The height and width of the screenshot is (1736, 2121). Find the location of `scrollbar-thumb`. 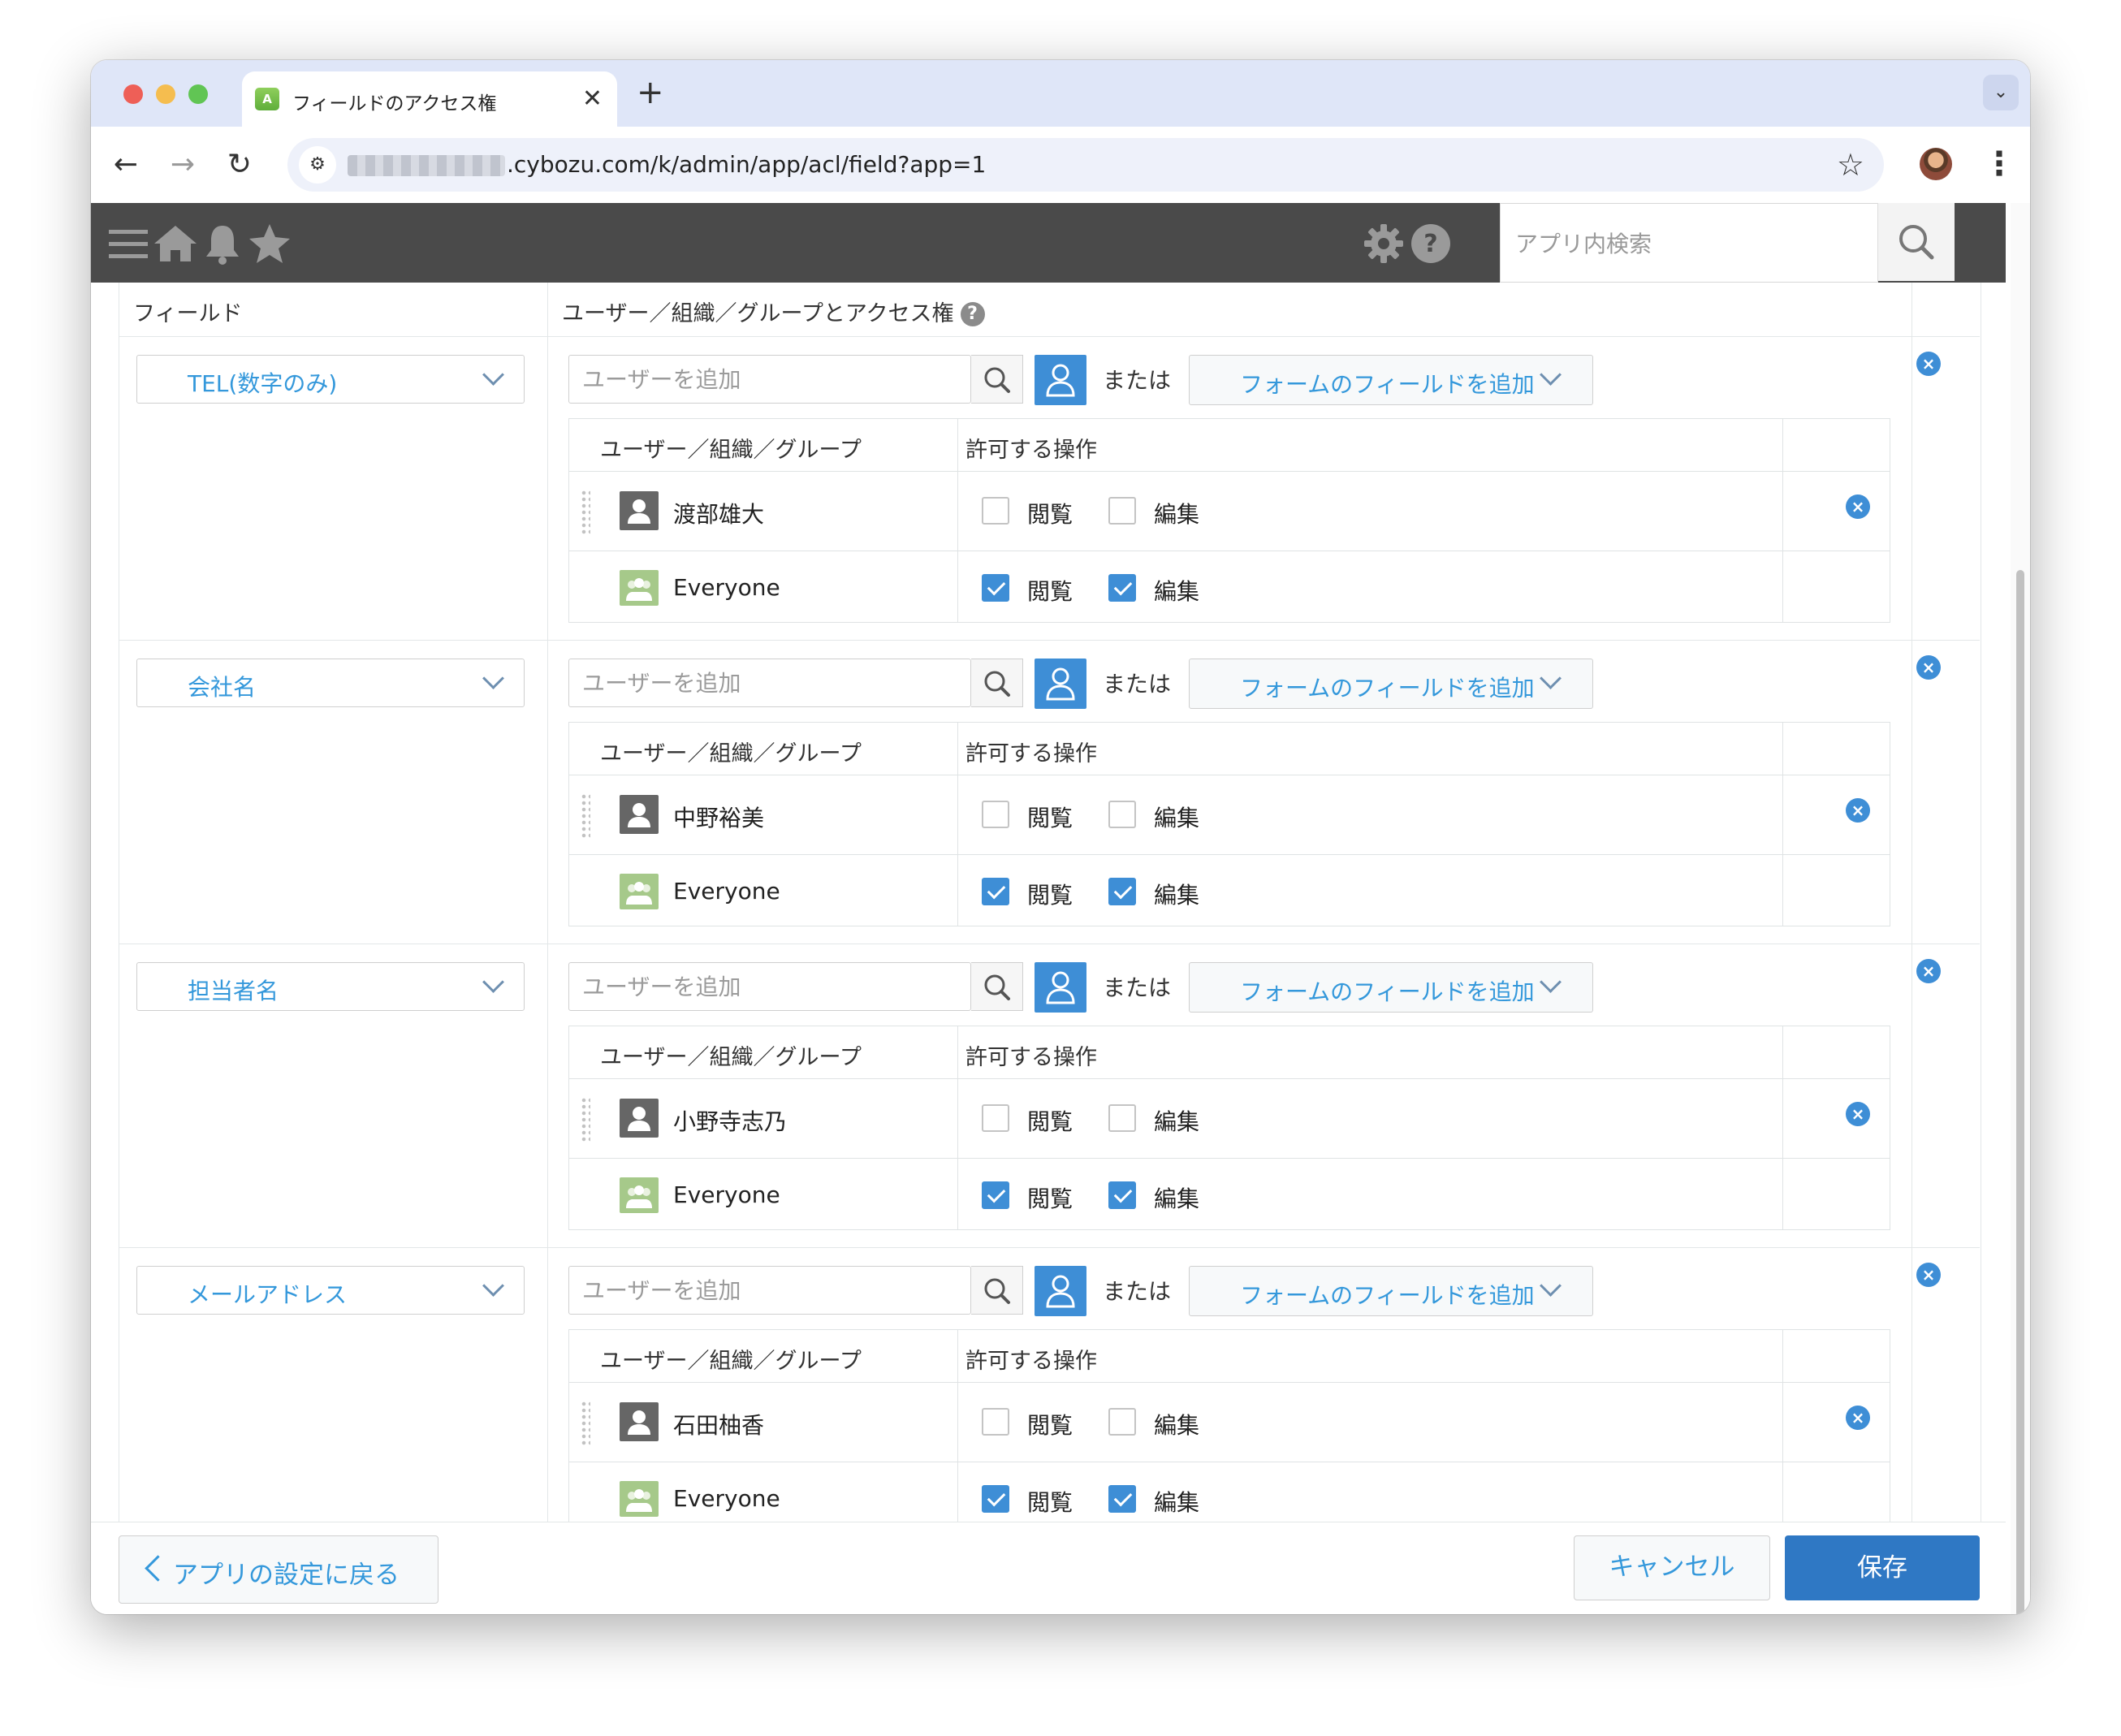

scrollbar-thumb is located at coordinates (2020, 1092).